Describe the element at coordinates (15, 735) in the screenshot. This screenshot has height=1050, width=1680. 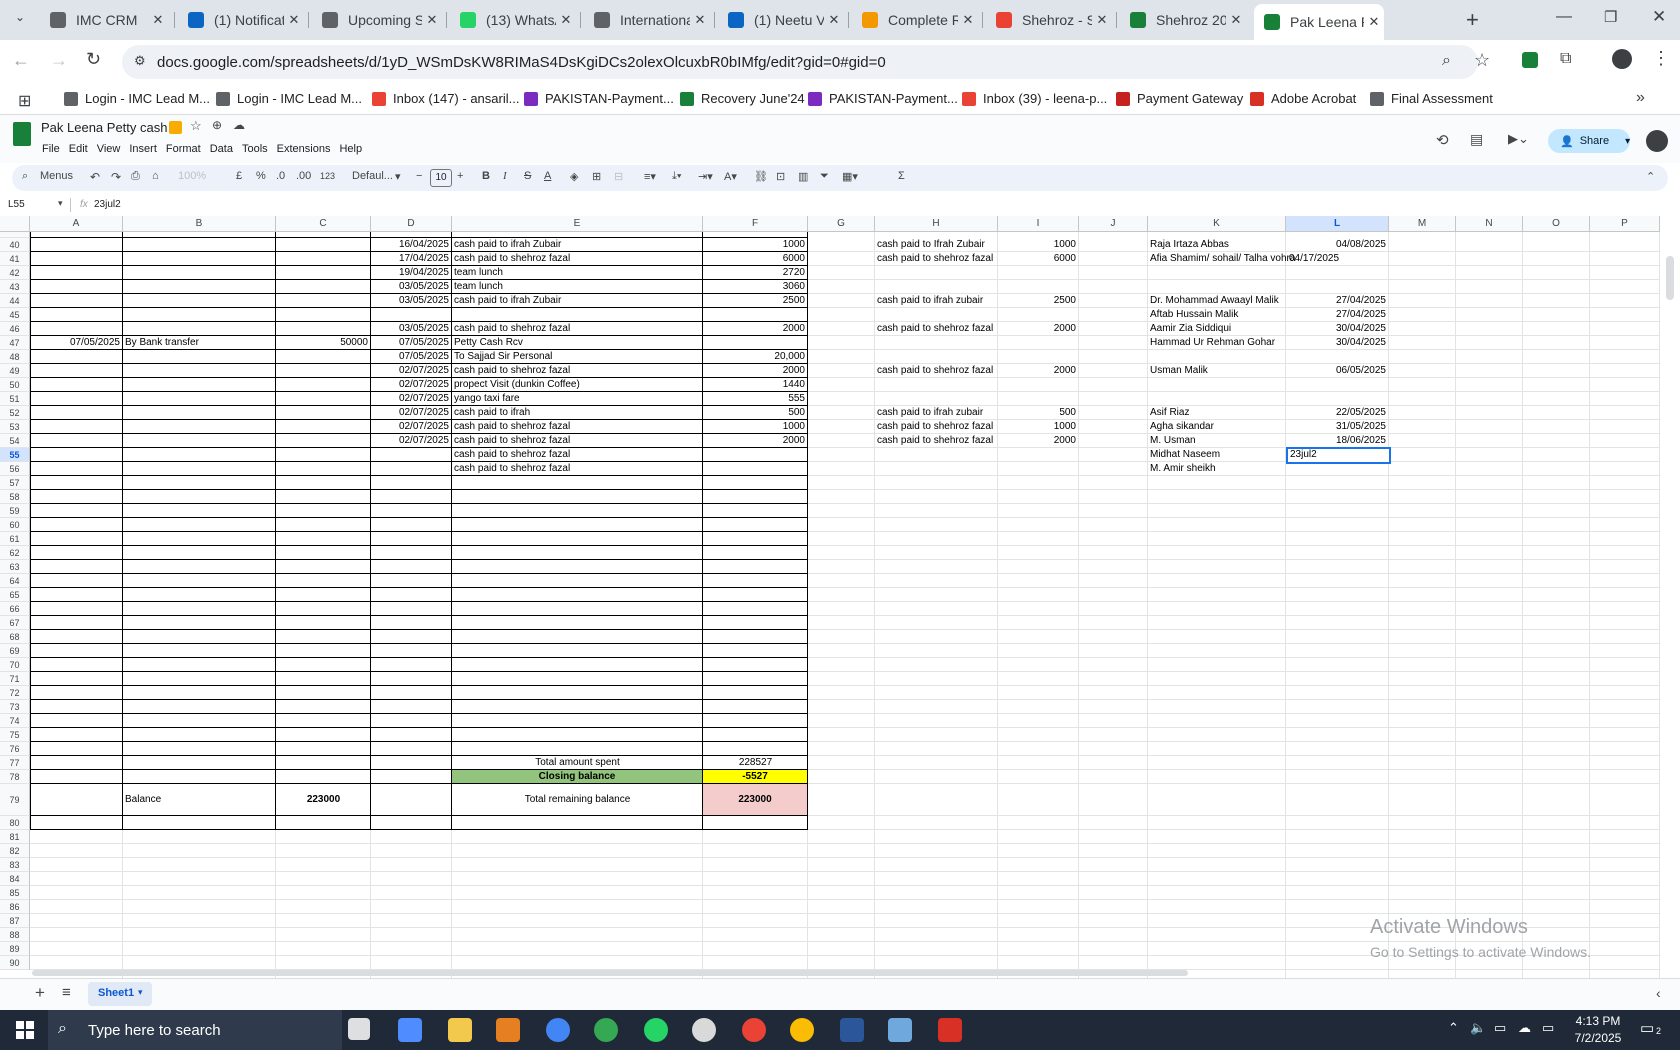
I see `row-header-75: 75` at that location.